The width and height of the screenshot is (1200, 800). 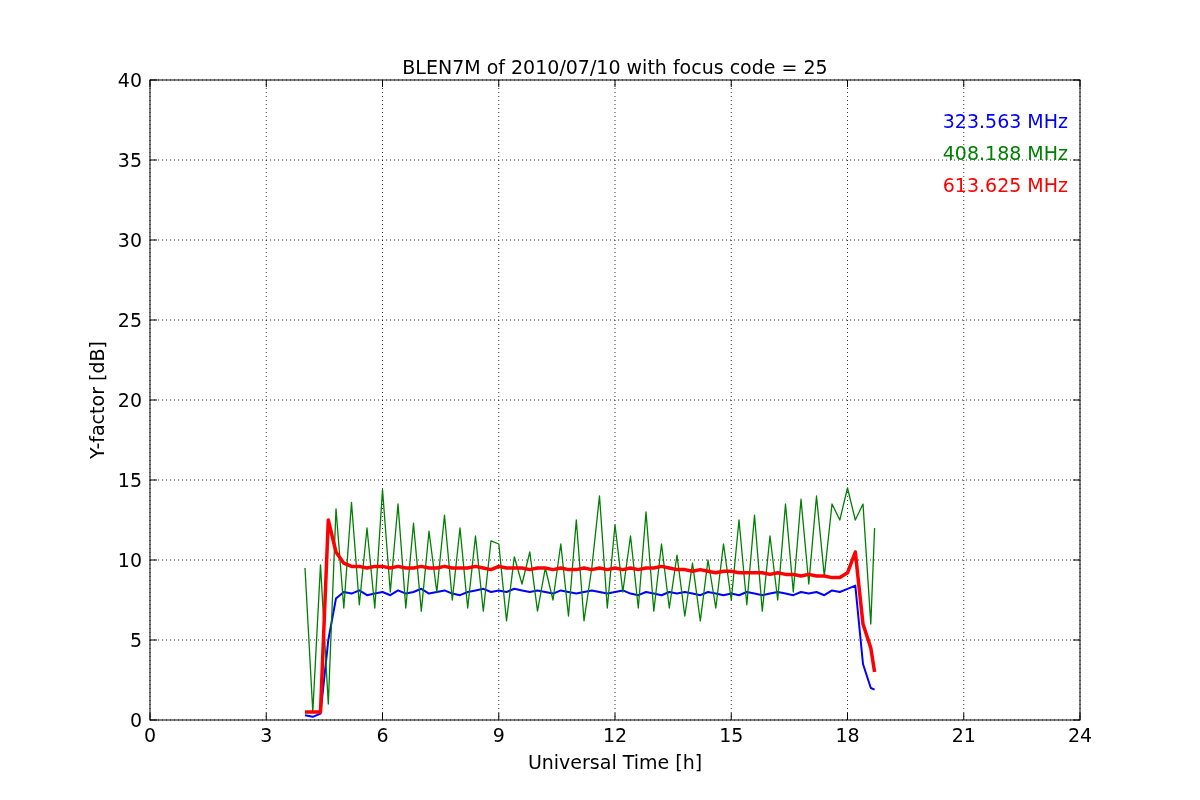 I want to click on x-tick-label: 3, so click(x=266, y=735).